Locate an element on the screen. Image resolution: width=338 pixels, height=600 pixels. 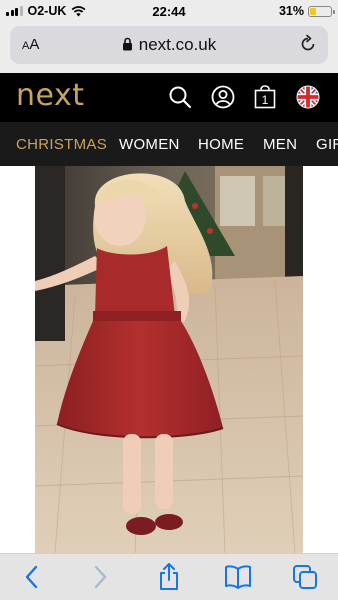
search-icon is located at coordinates (180, 97).